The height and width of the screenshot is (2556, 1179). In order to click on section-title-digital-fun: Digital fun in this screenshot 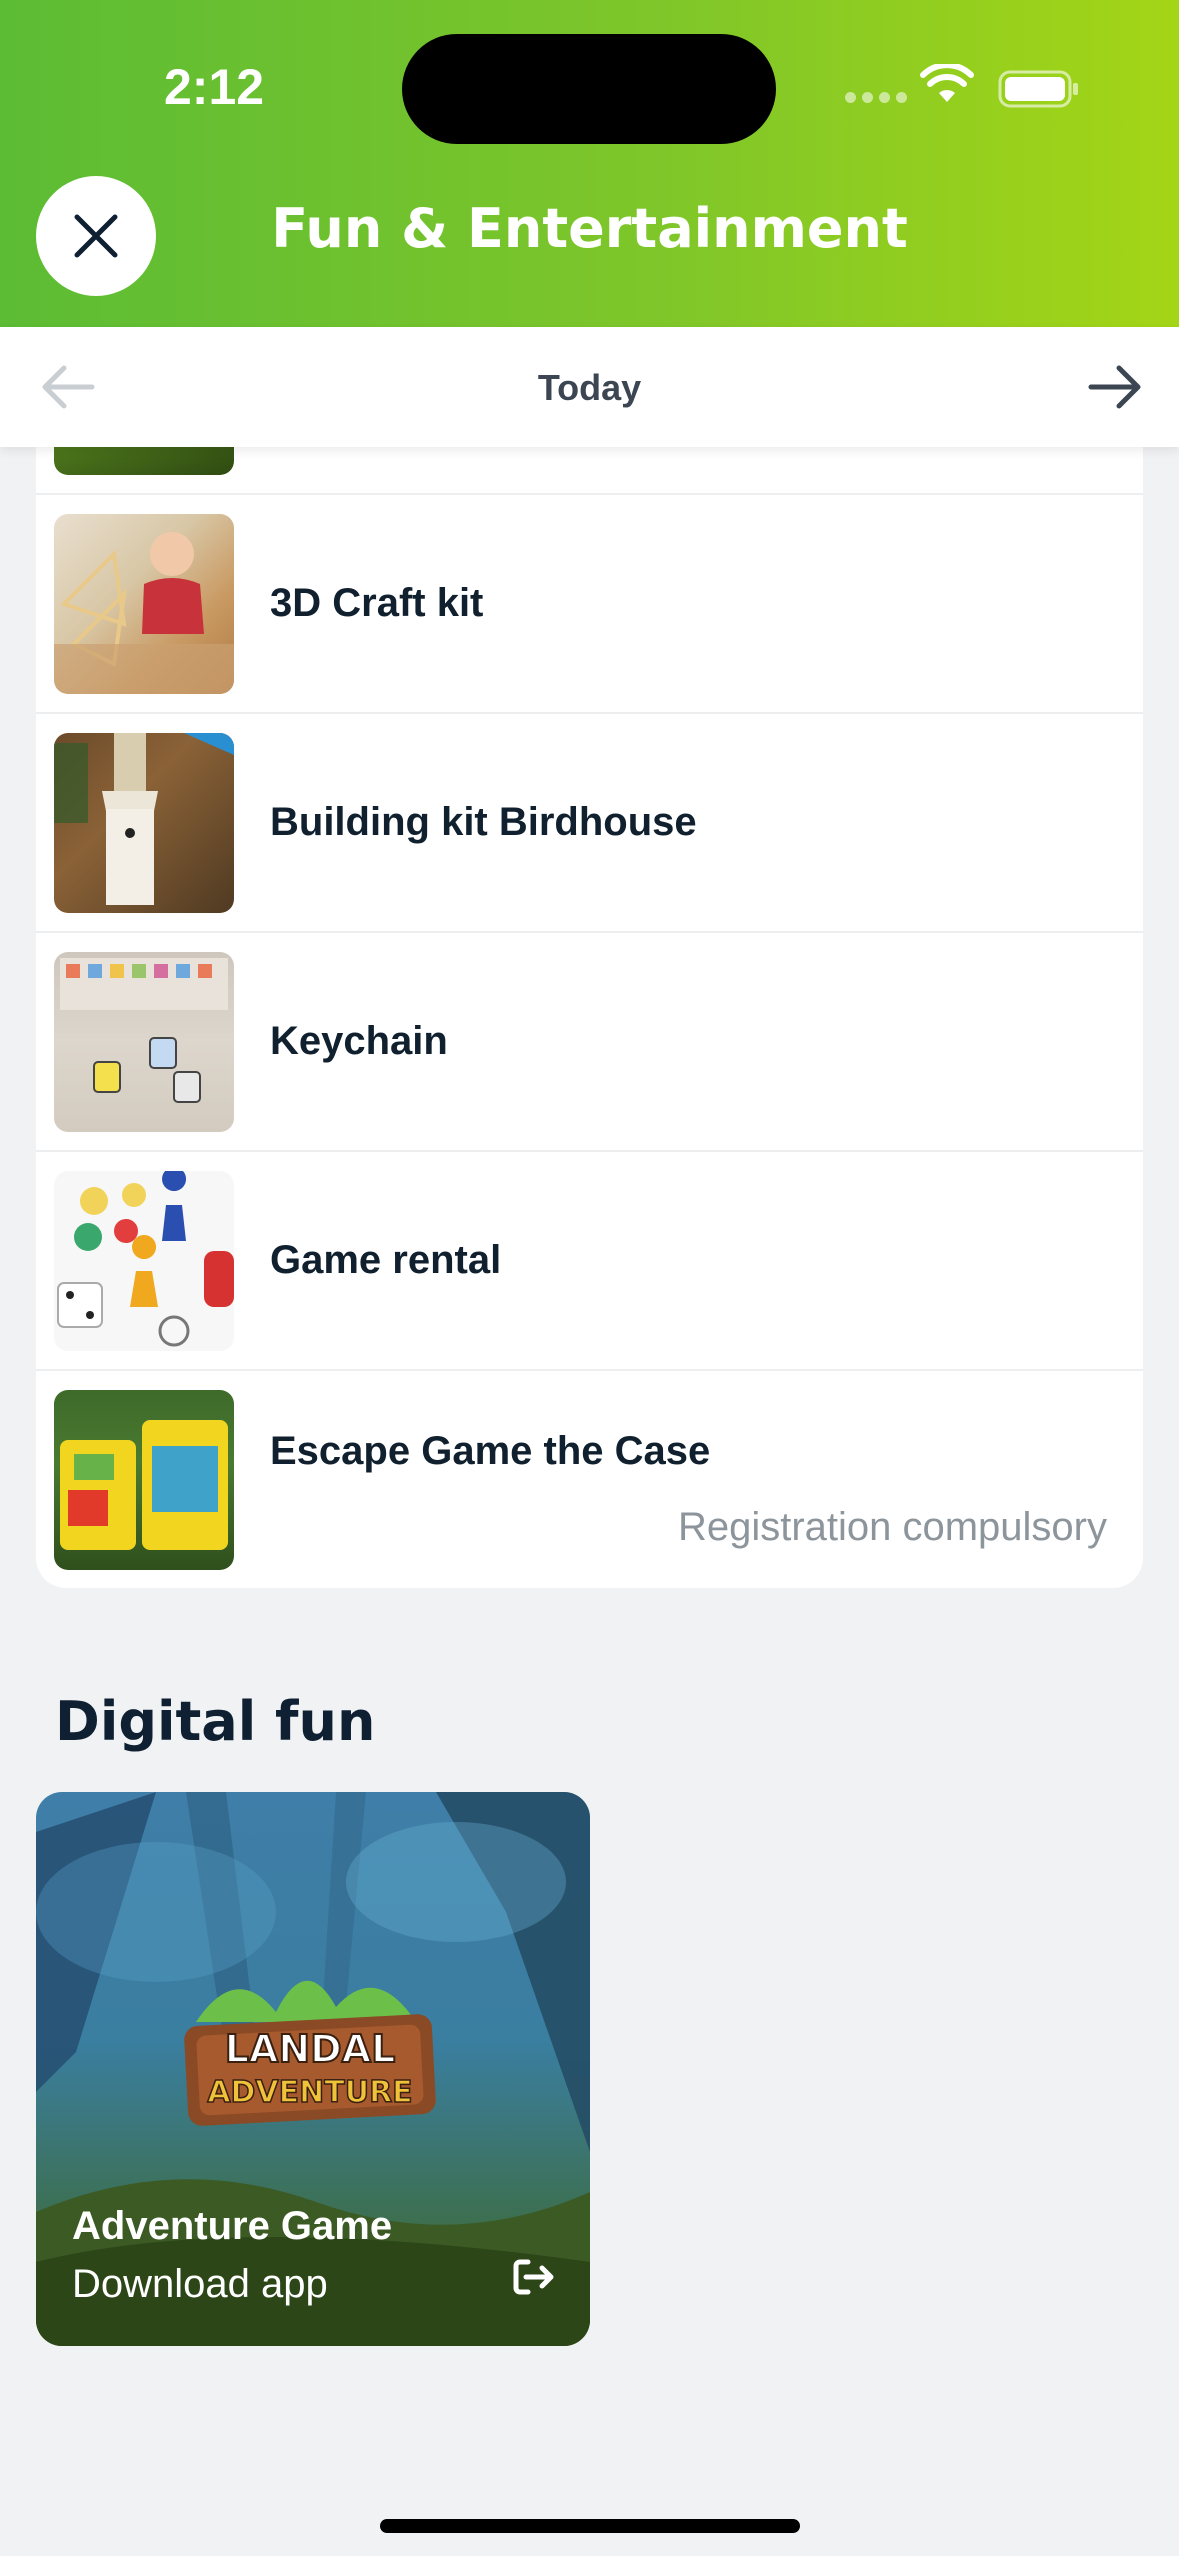, I will do `click(215, 1721)`.